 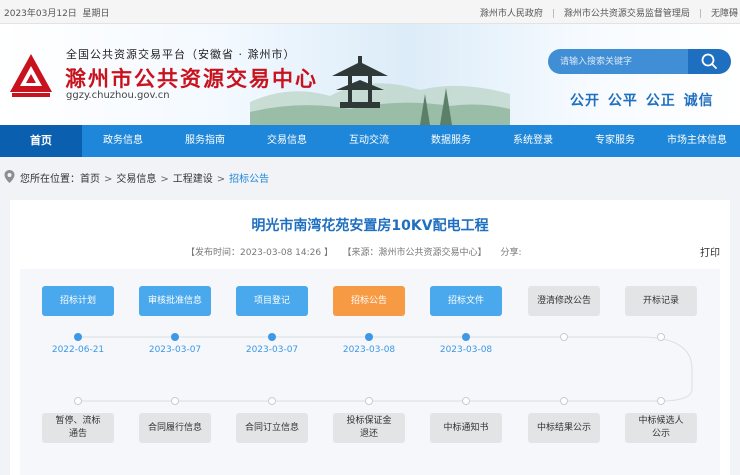 I want to click on nav-item-market-entity: 市场主体信息, so click(x=697, y=141).